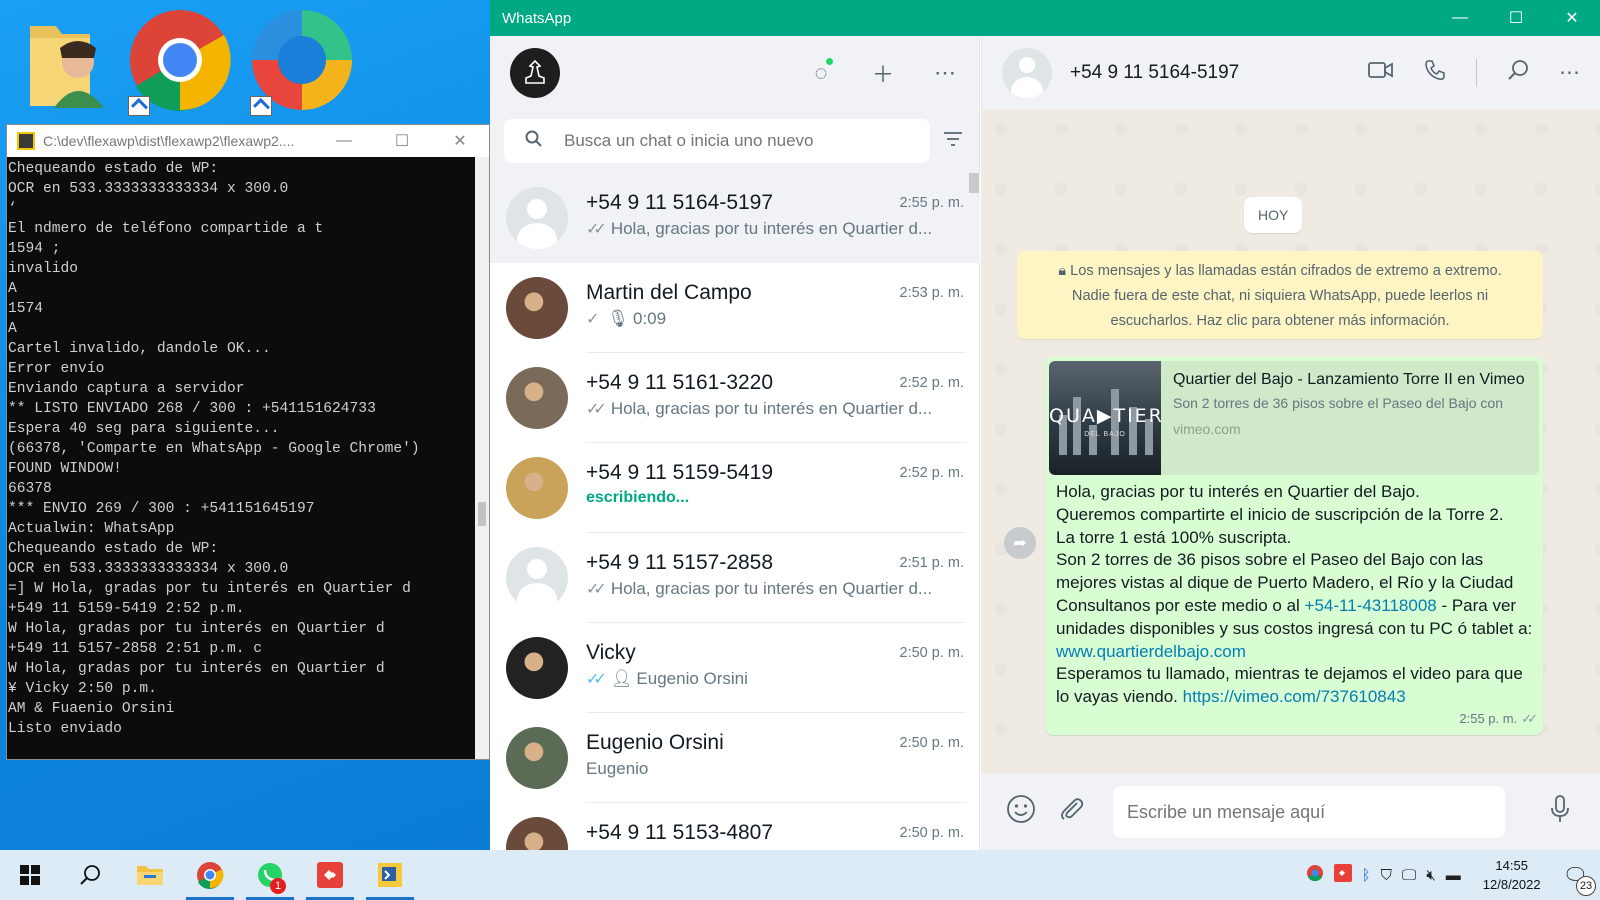 The width and height of the screenshot is (1600, 900). What do you see at coordinates (482, 458) in the screenshot?
I see `console-scrollbar` at bounding box center [482, 458].